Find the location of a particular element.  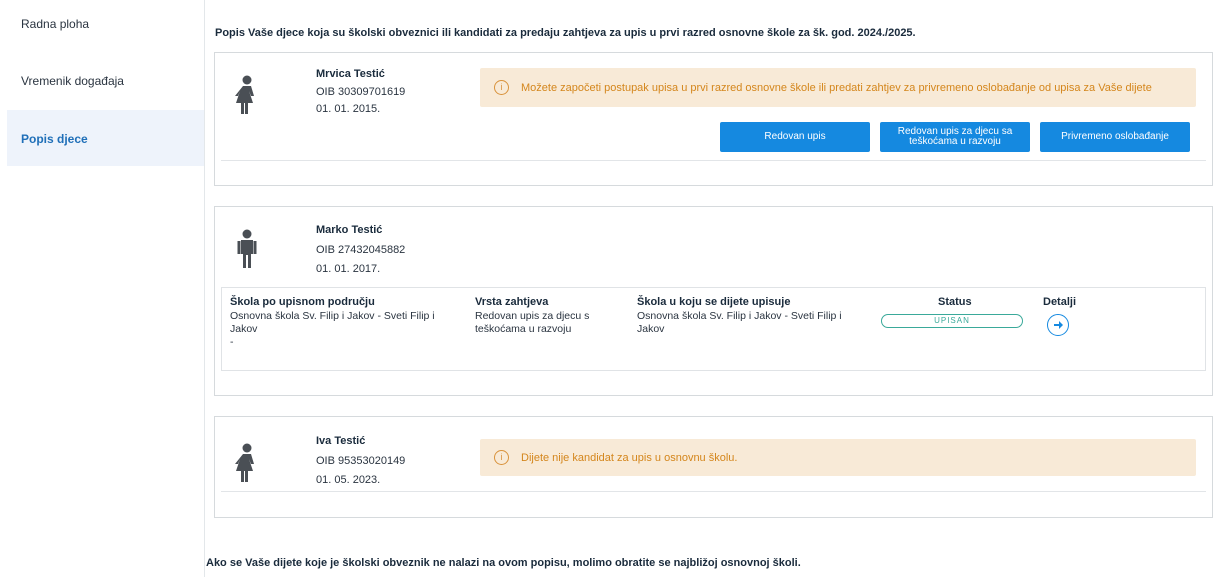

child-oib: OIB 30309701619 is located at coordinates (361, 92).